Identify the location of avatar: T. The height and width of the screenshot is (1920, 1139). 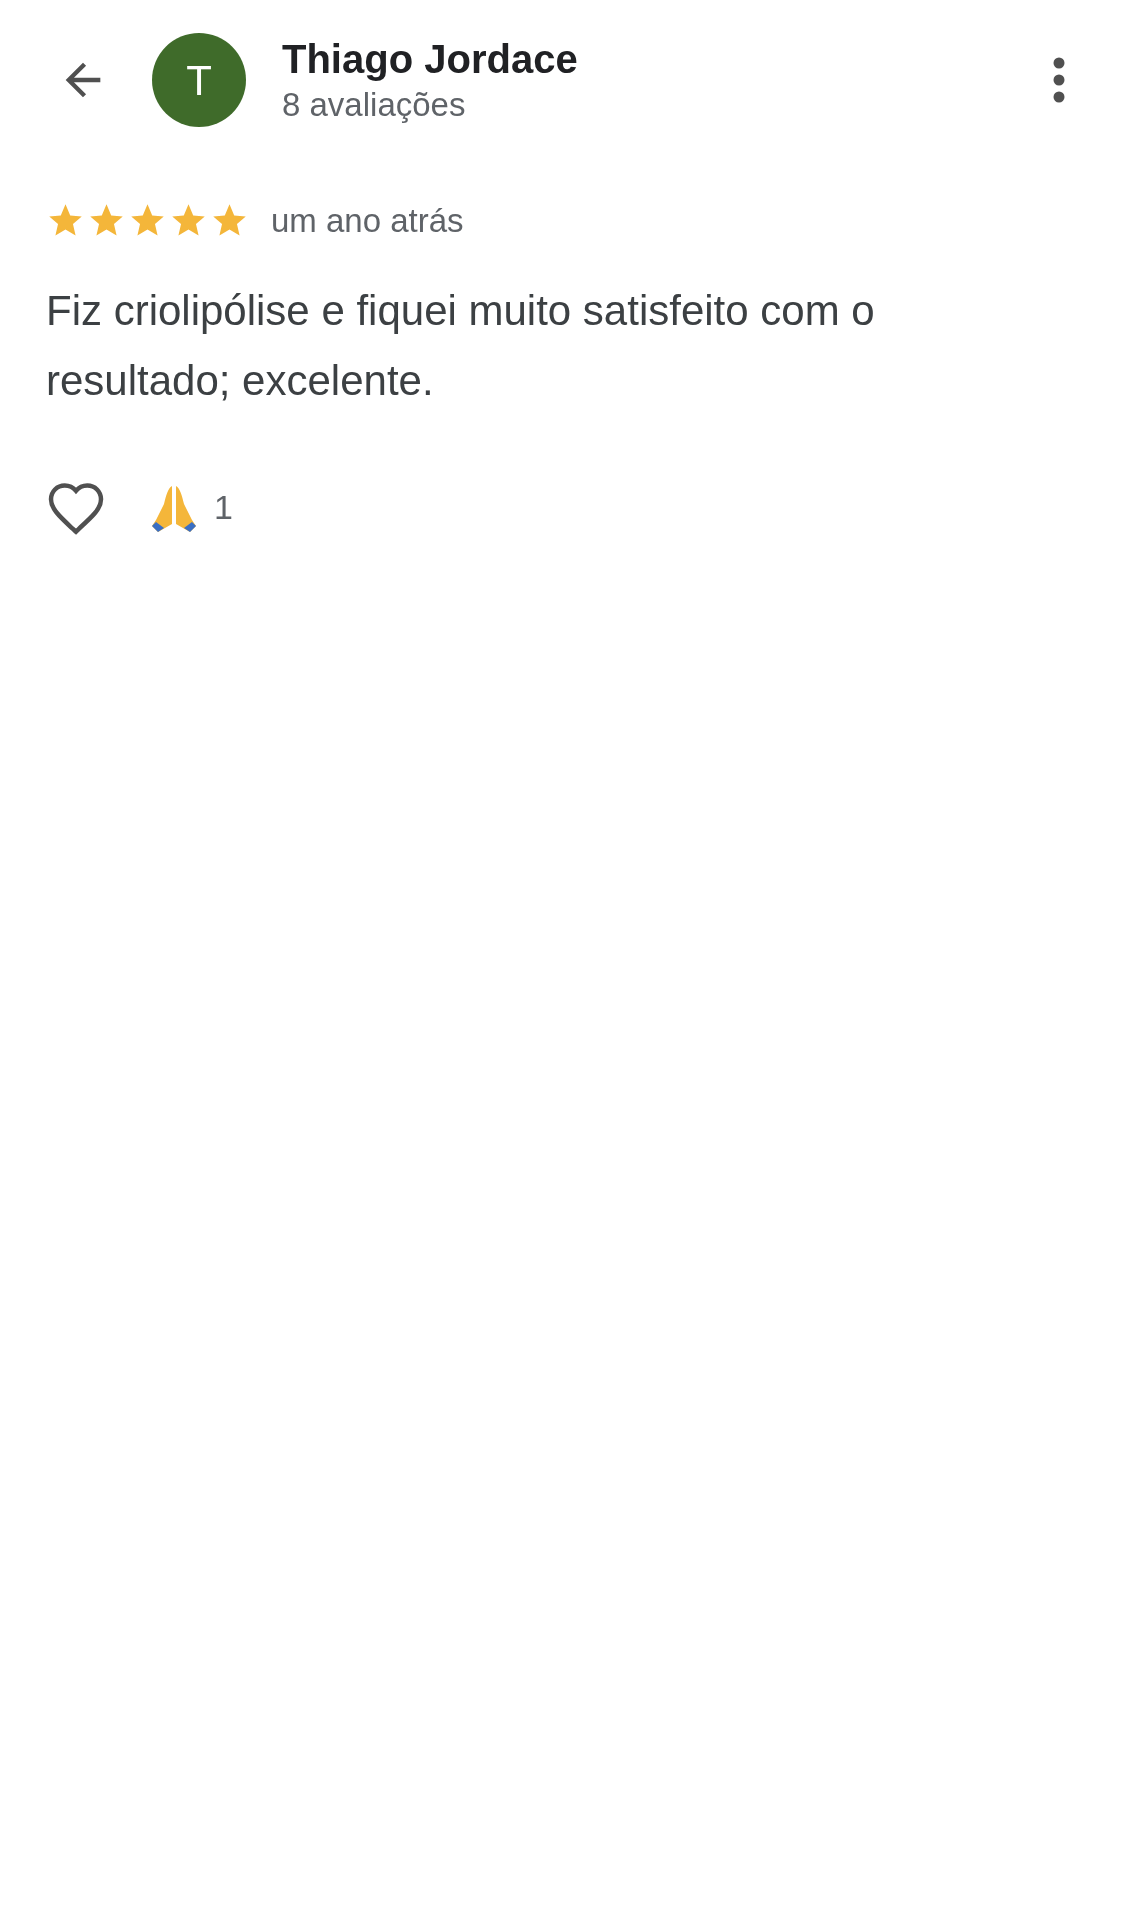
(199, 80).